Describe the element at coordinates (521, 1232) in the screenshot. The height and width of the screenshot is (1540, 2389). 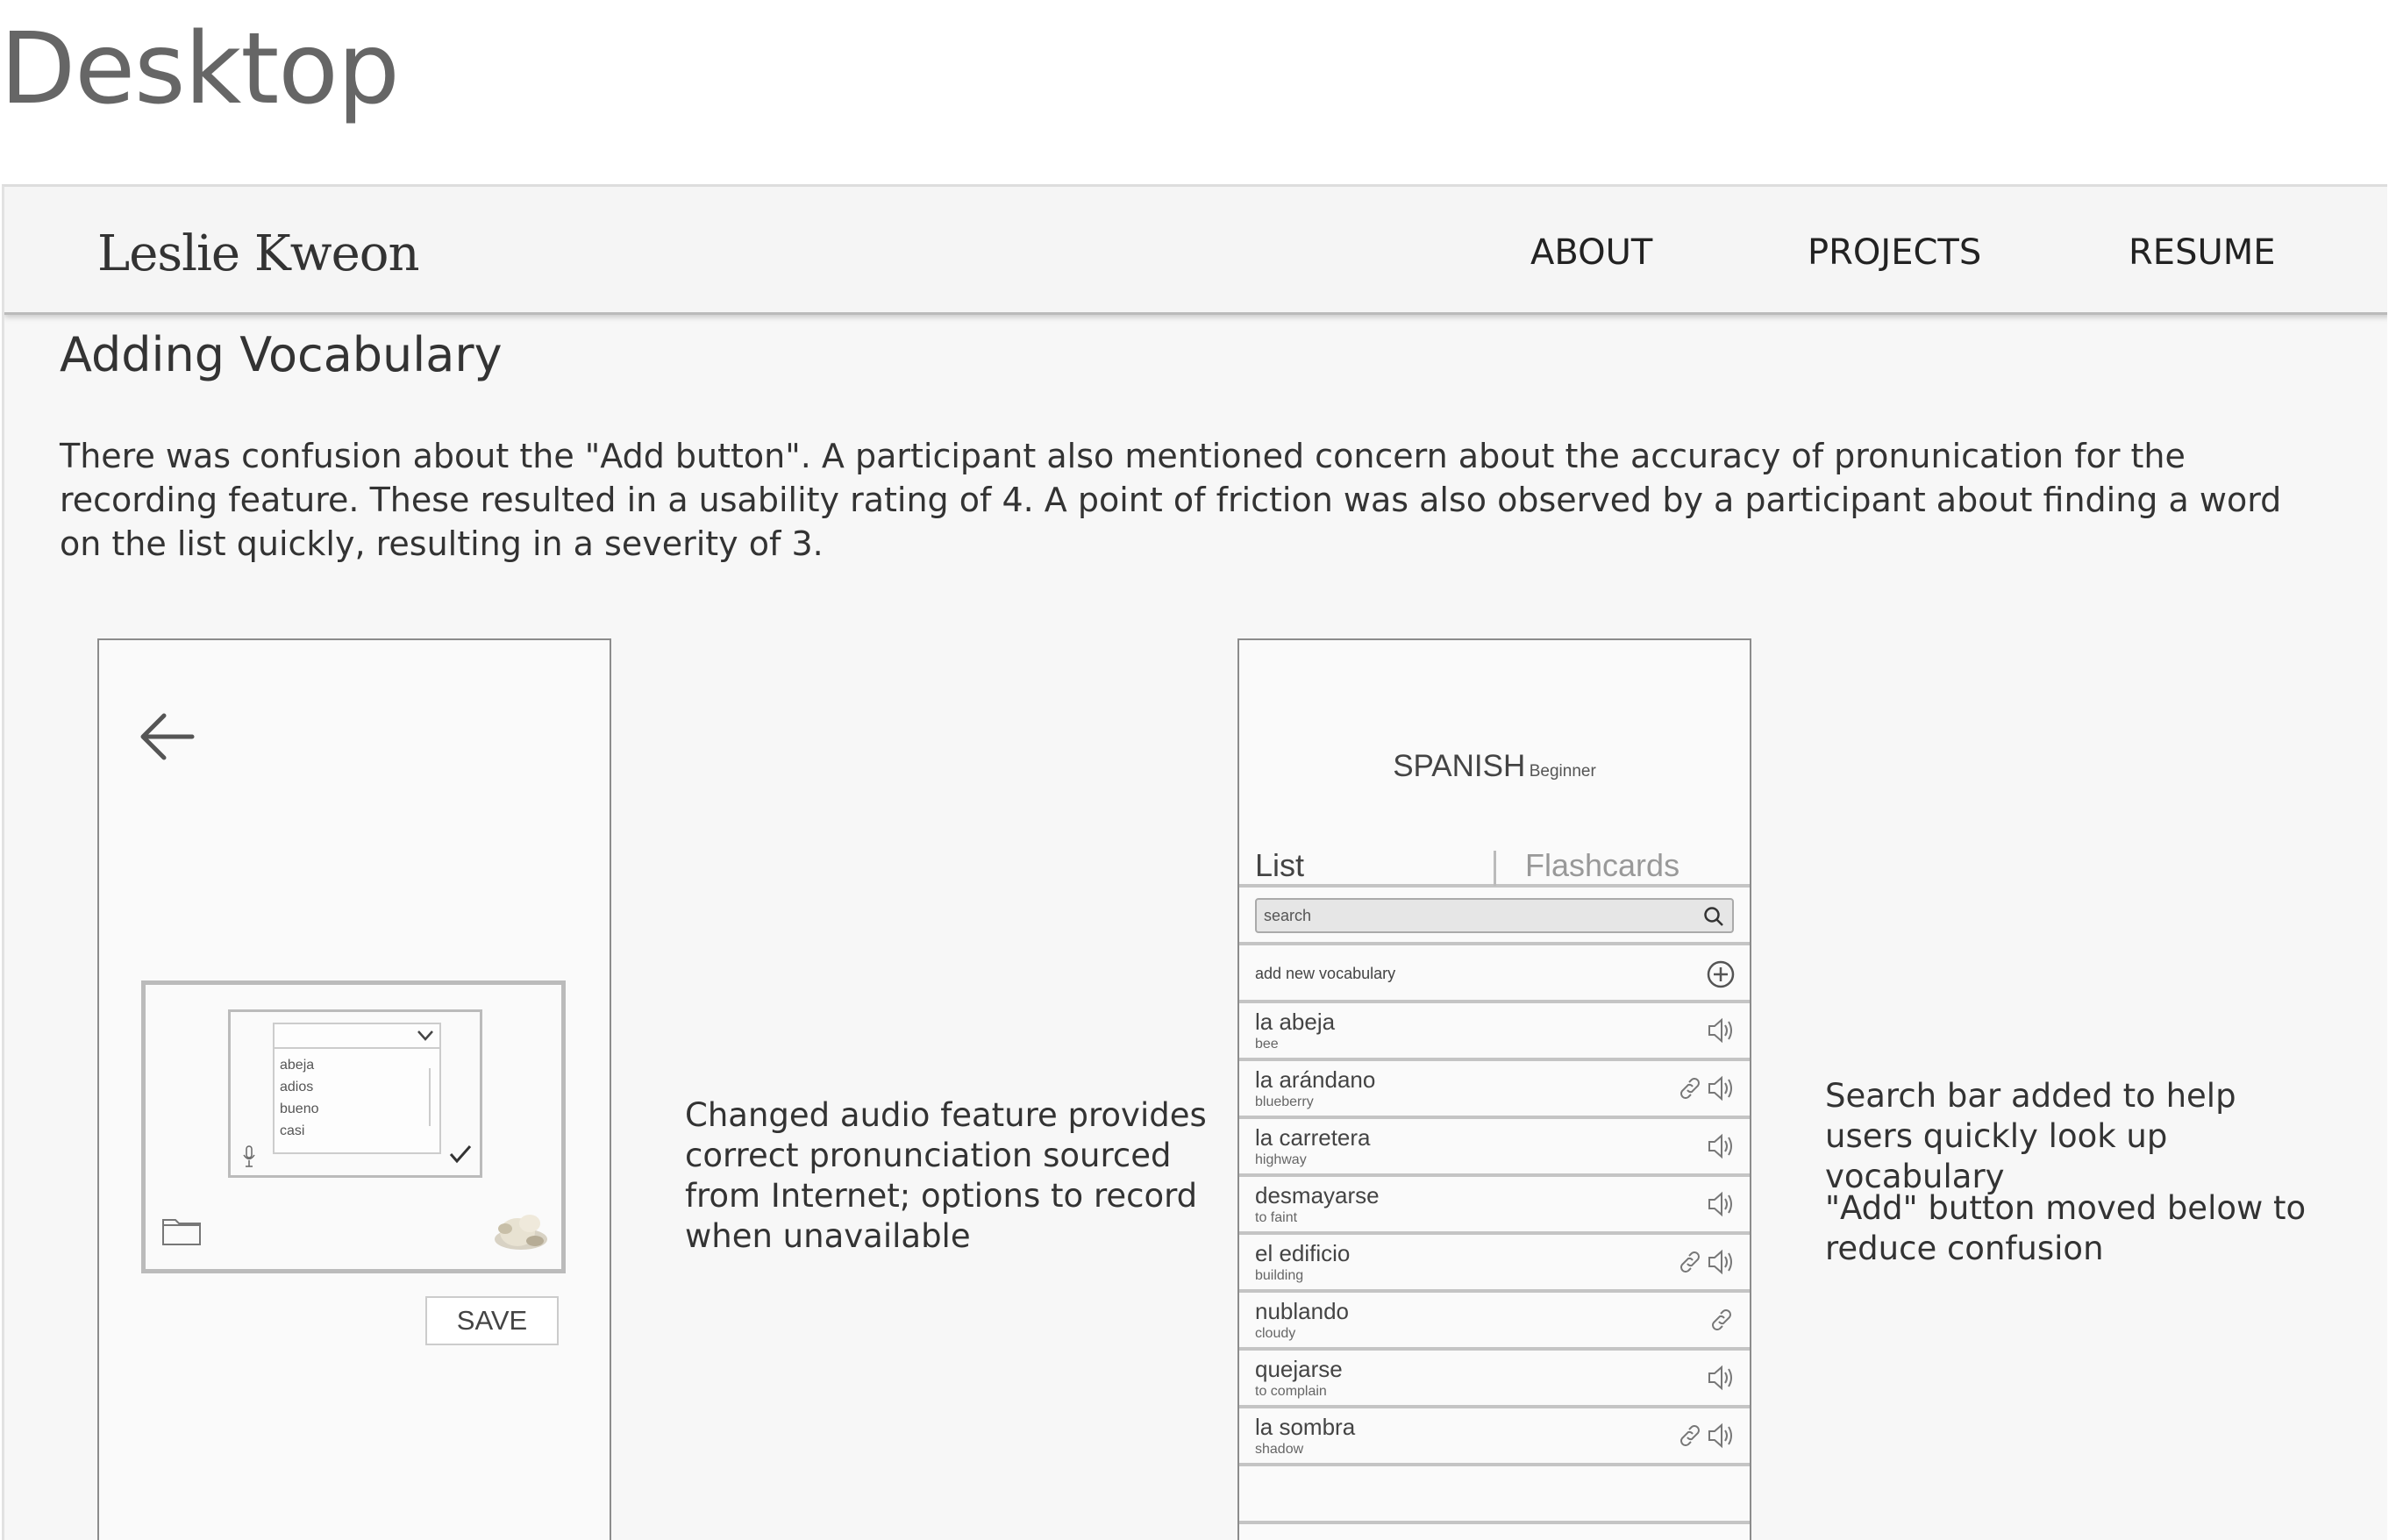
I see `bee-image` at that location.